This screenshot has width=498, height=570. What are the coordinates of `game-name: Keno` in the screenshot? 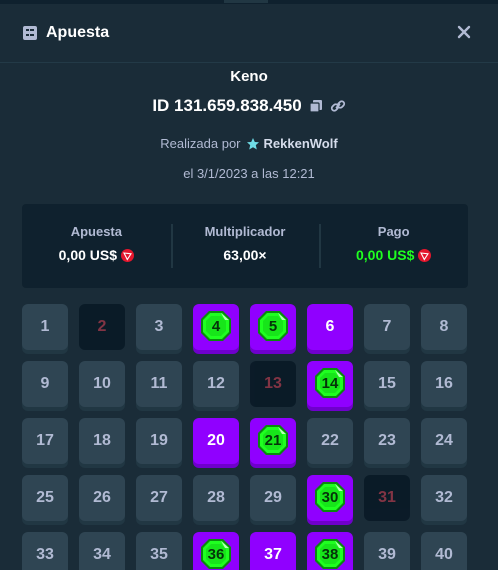 It's located at (249, 76).